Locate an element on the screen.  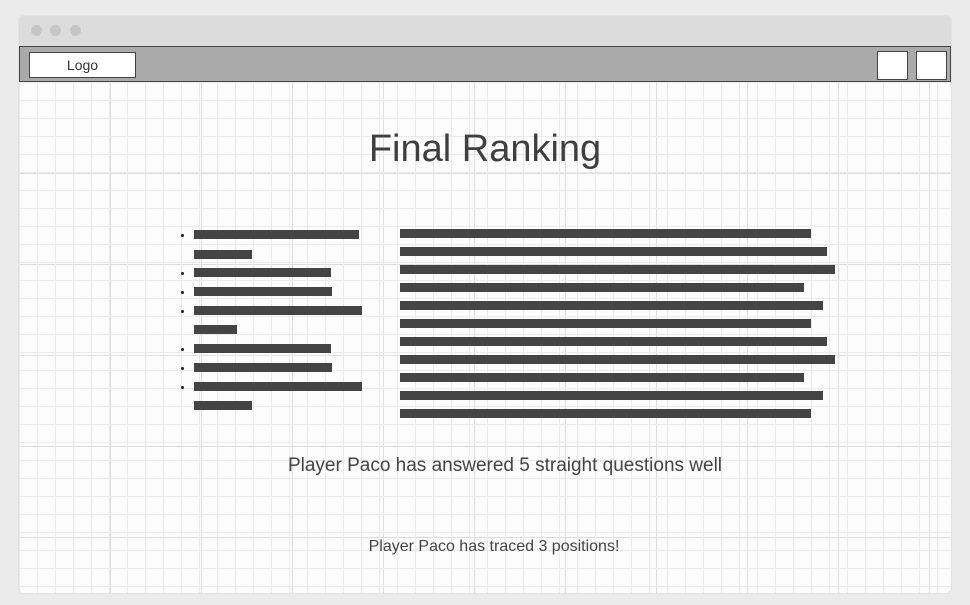
window-titlebar is located at coordinates (485, 31).